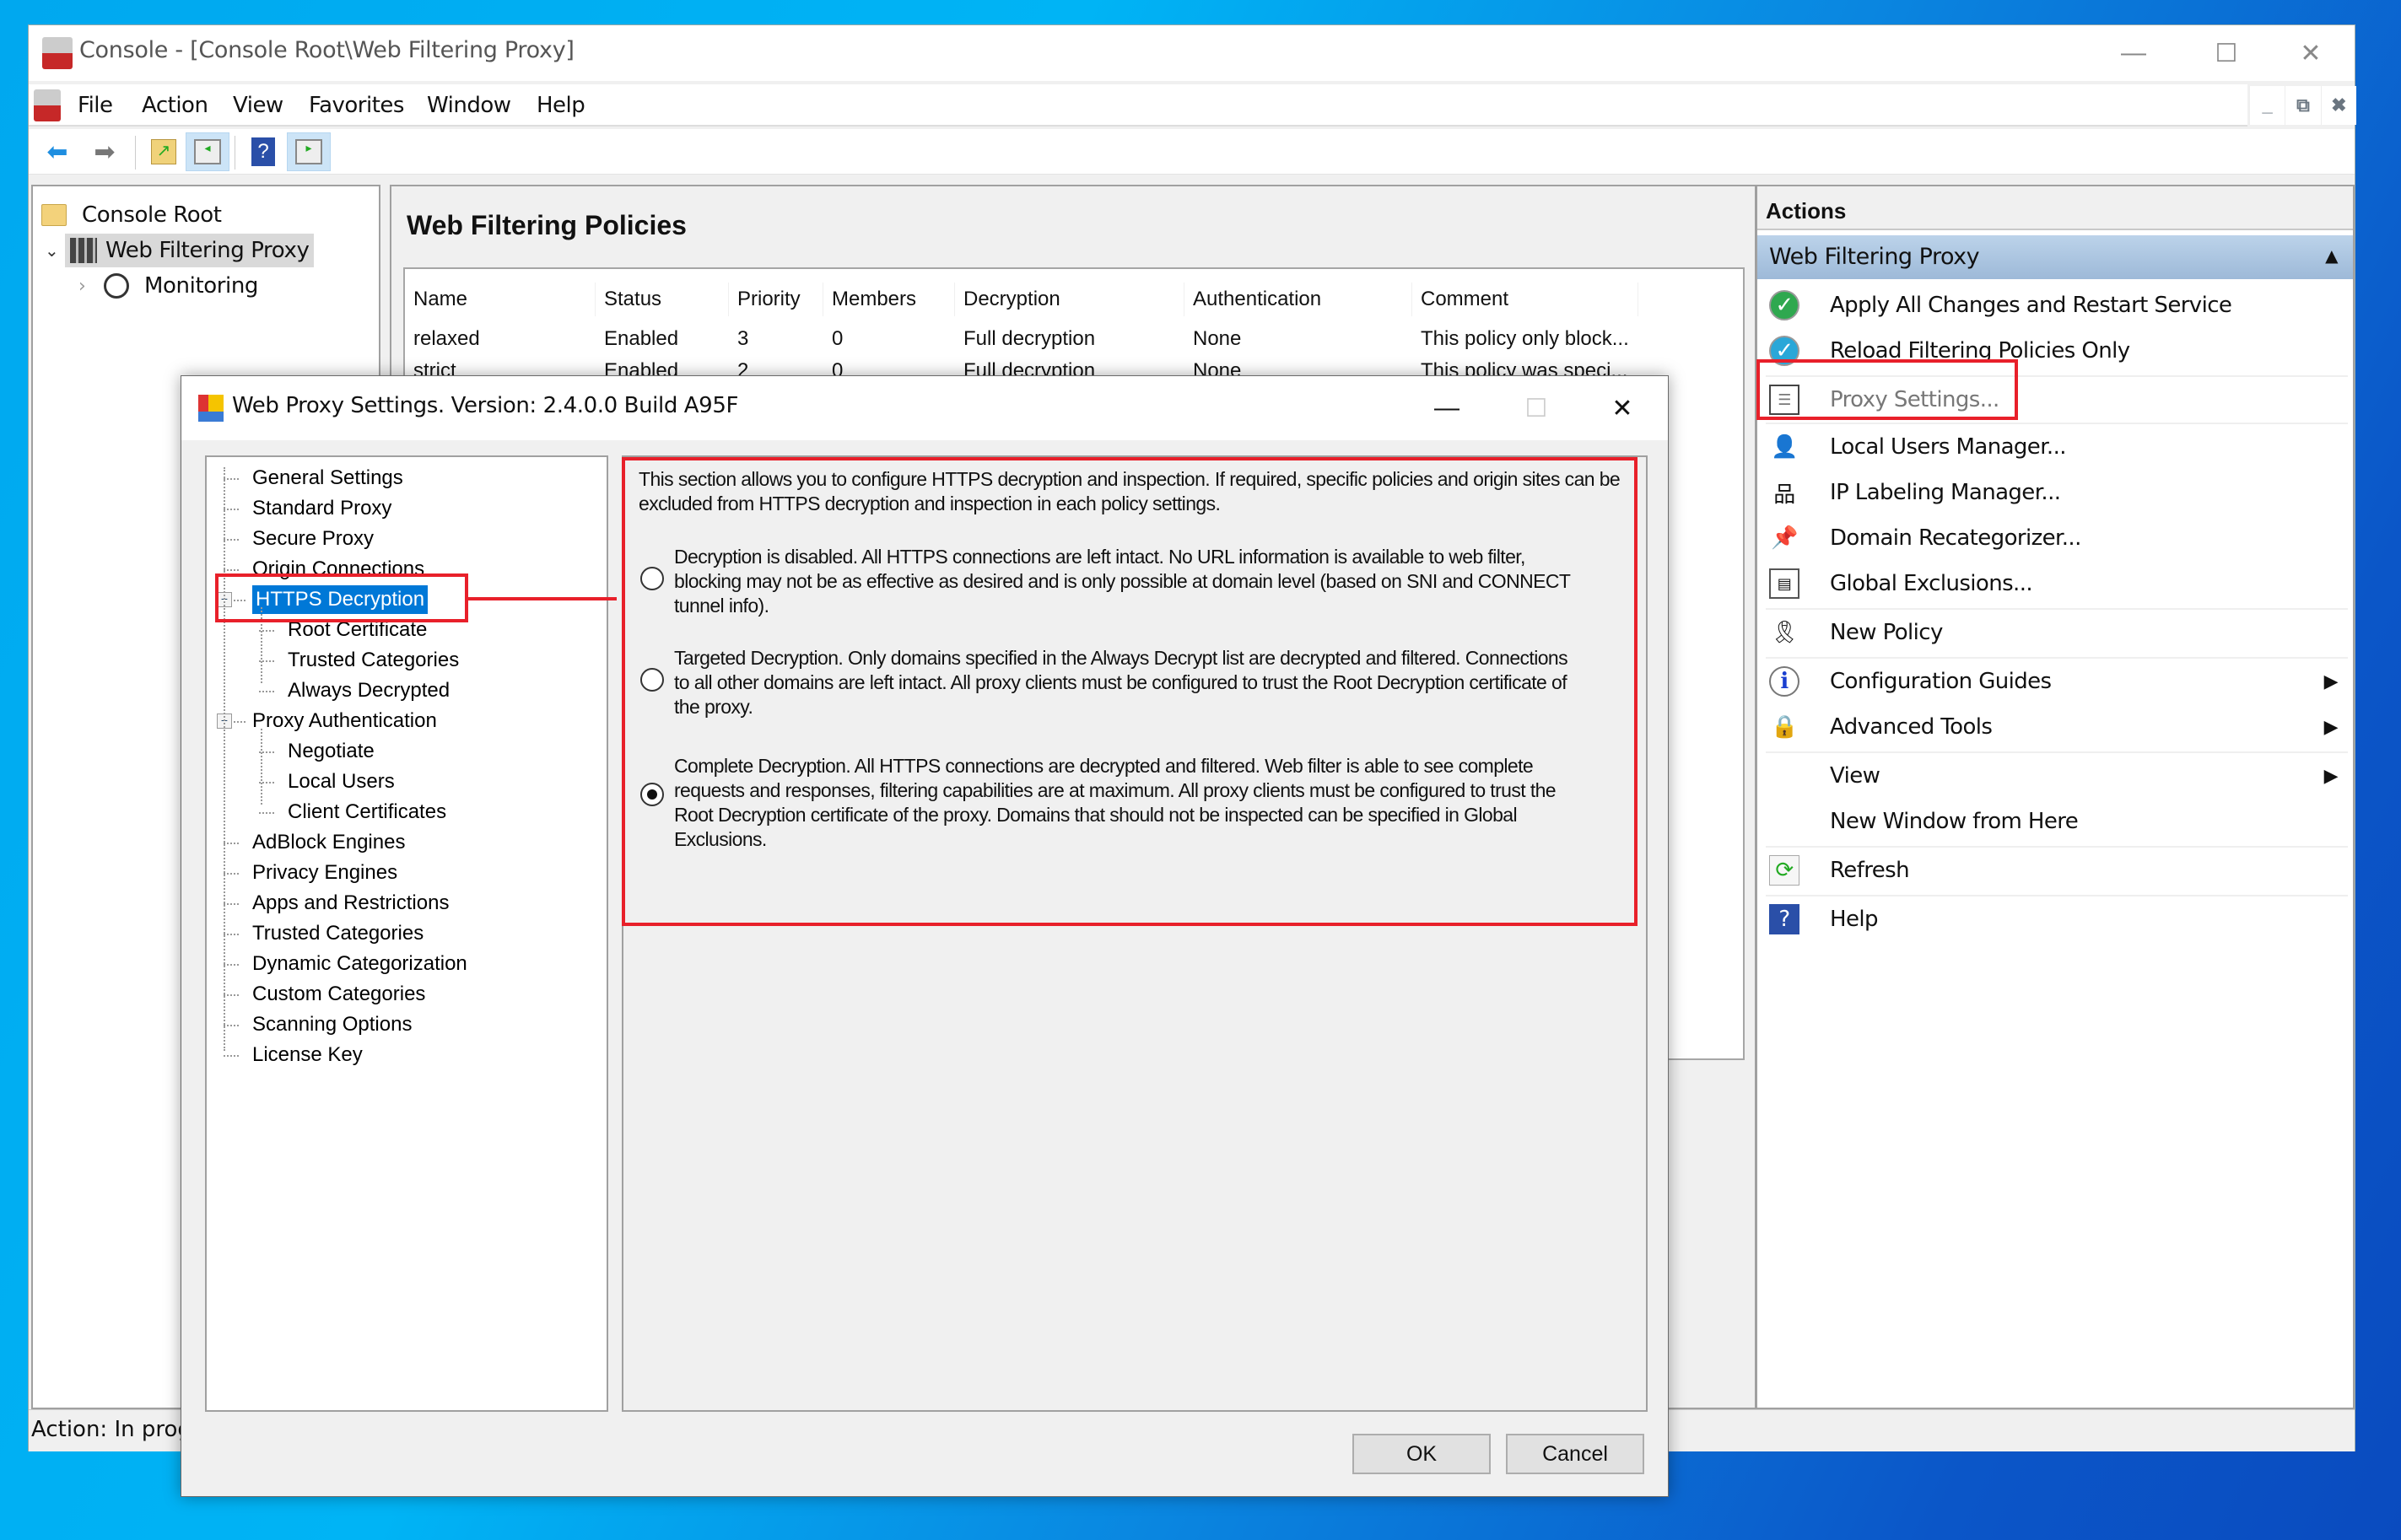  Describe the element at coordinates (501, 299) in the screenshot. I see `column-header-name: Name` at that location.